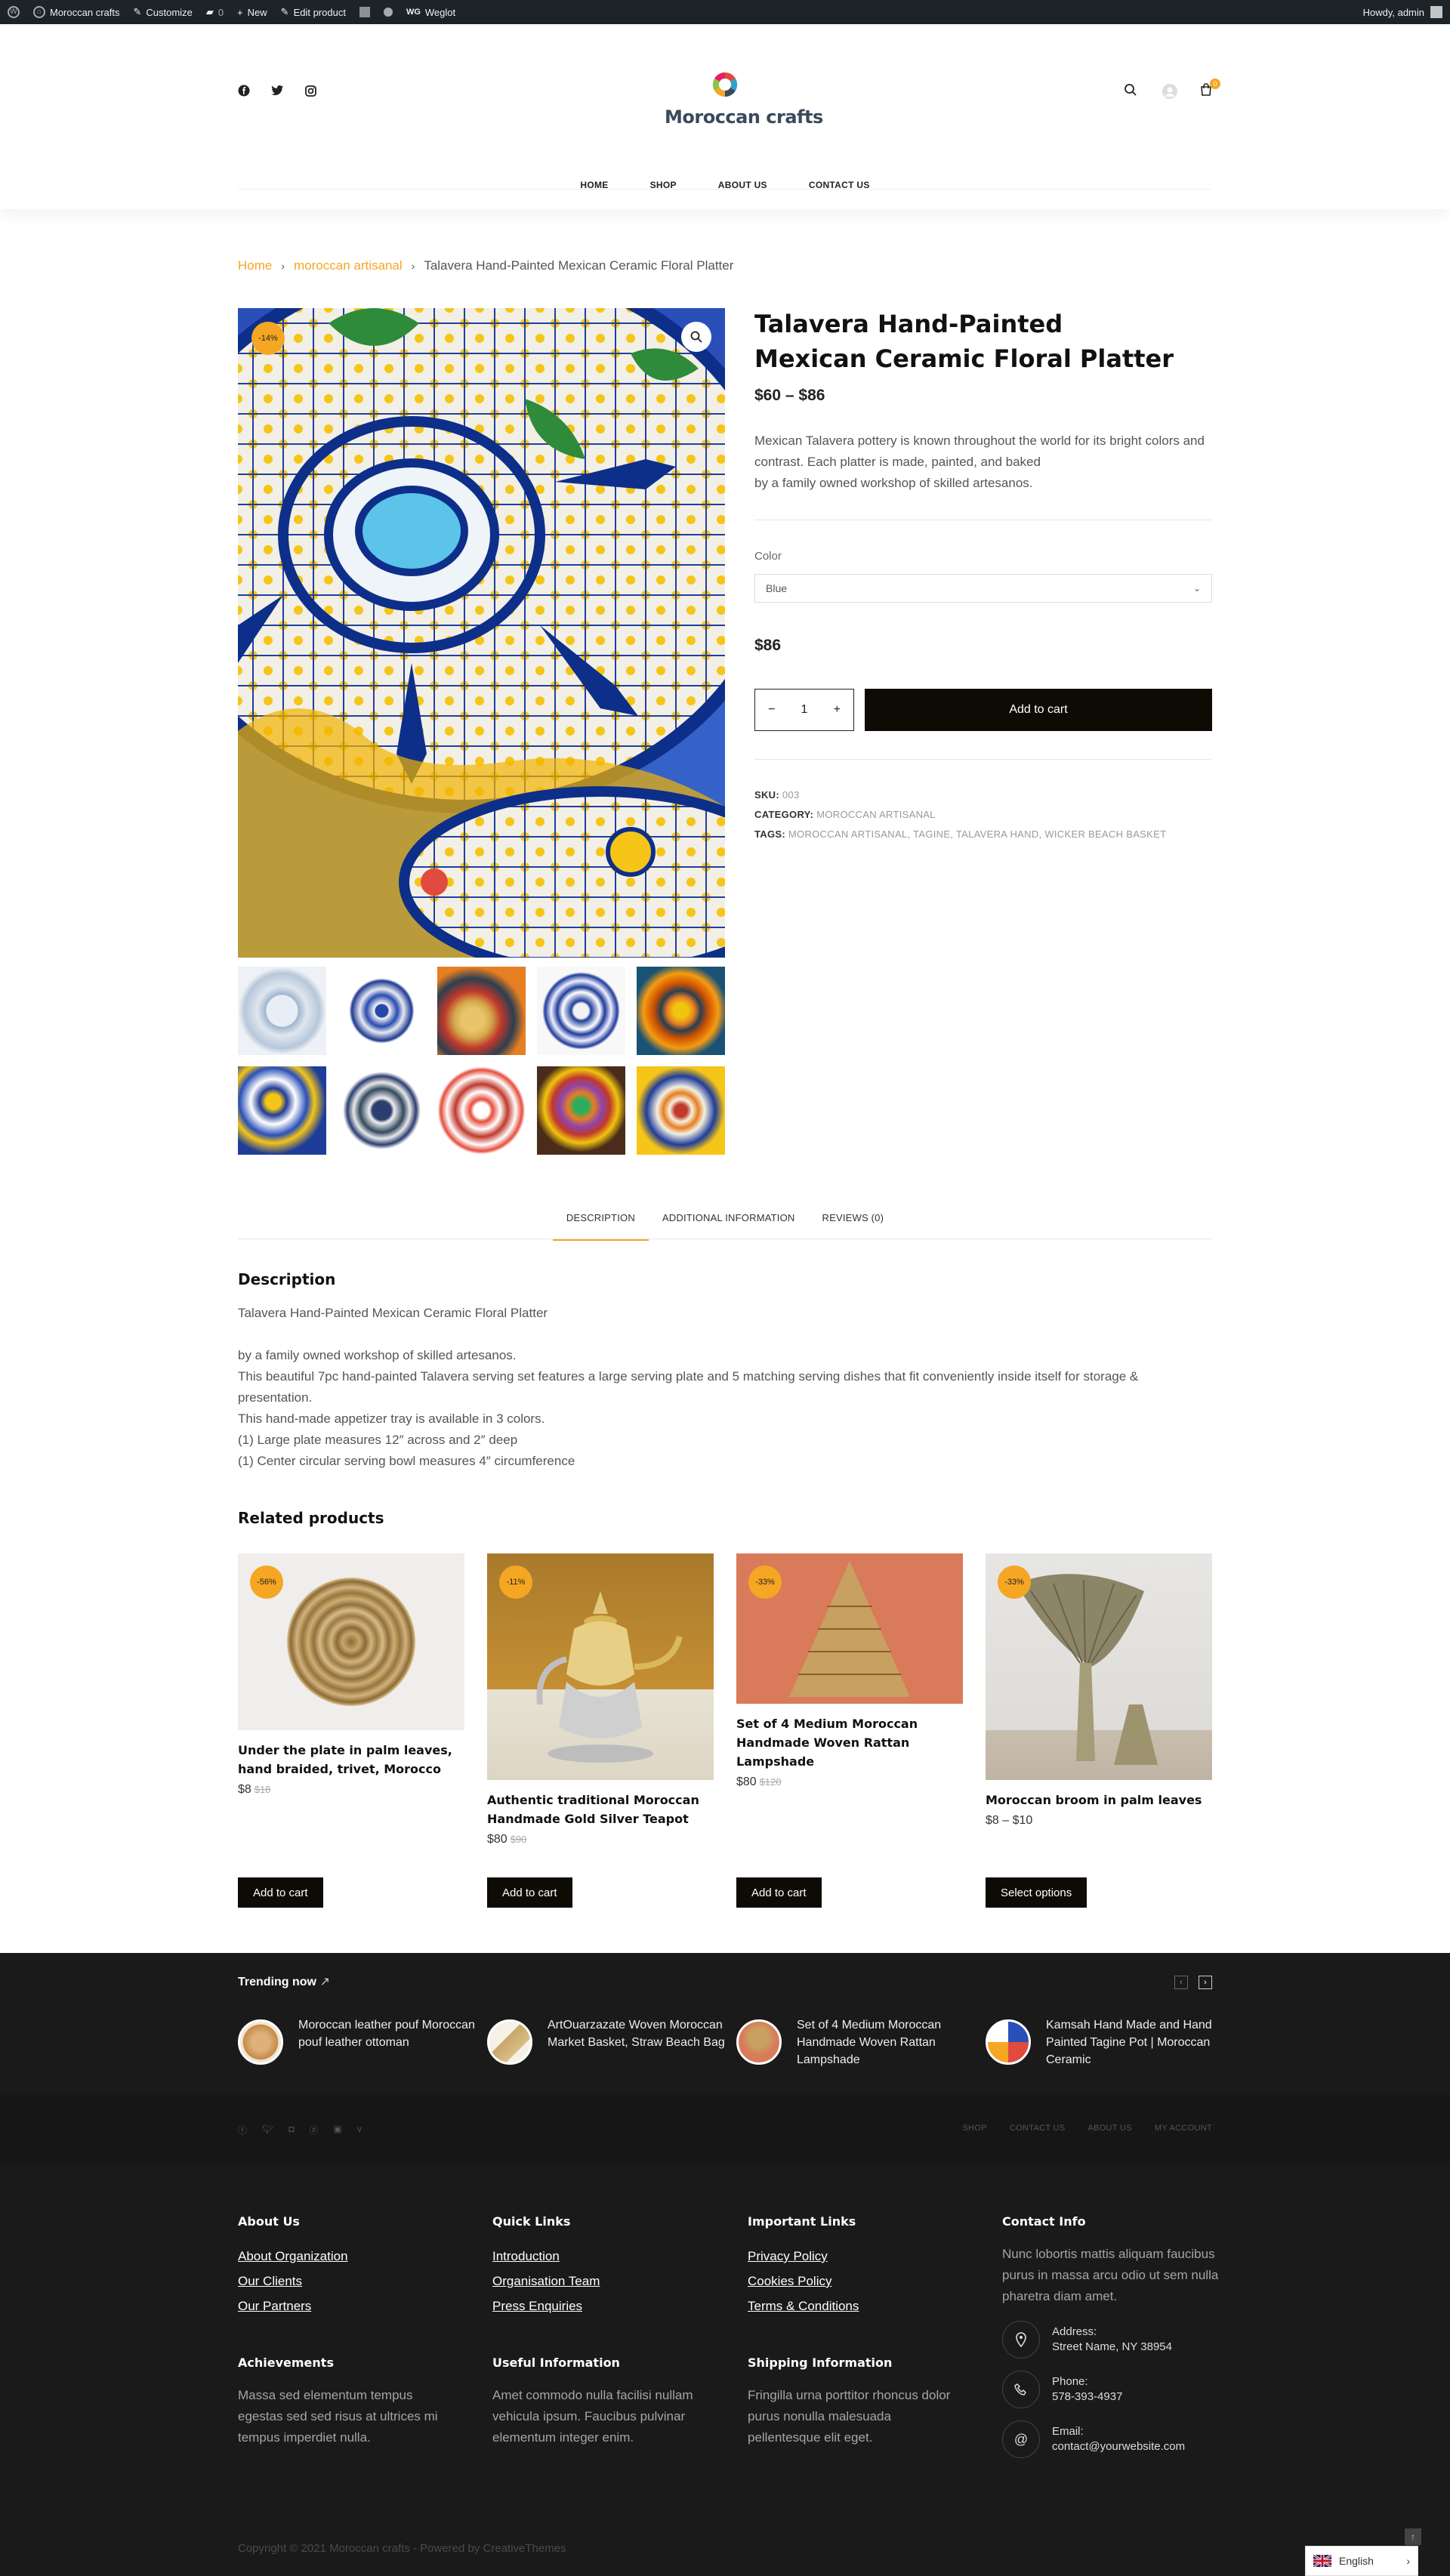 Image resolution: width=1450 pixels, height=2576 pixels. I want to click on footer-link: Terms & Conditions, so click(861, 2306).